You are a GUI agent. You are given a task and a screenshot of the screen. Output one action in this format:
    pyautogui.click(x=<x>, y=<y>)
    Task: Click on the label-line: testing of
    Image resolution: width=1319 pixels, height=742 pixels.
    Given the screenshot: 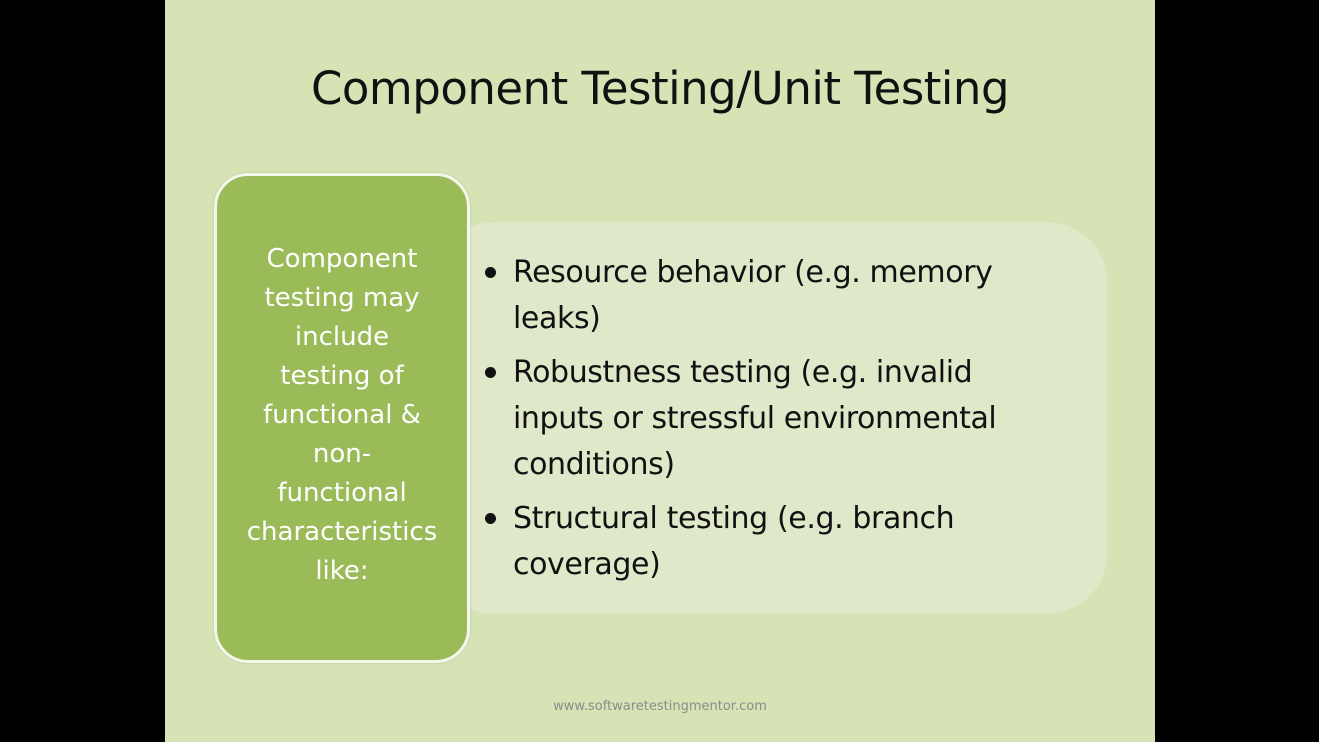 What is the action you would take?
    pyautogui.click(x=342, y=375)
    